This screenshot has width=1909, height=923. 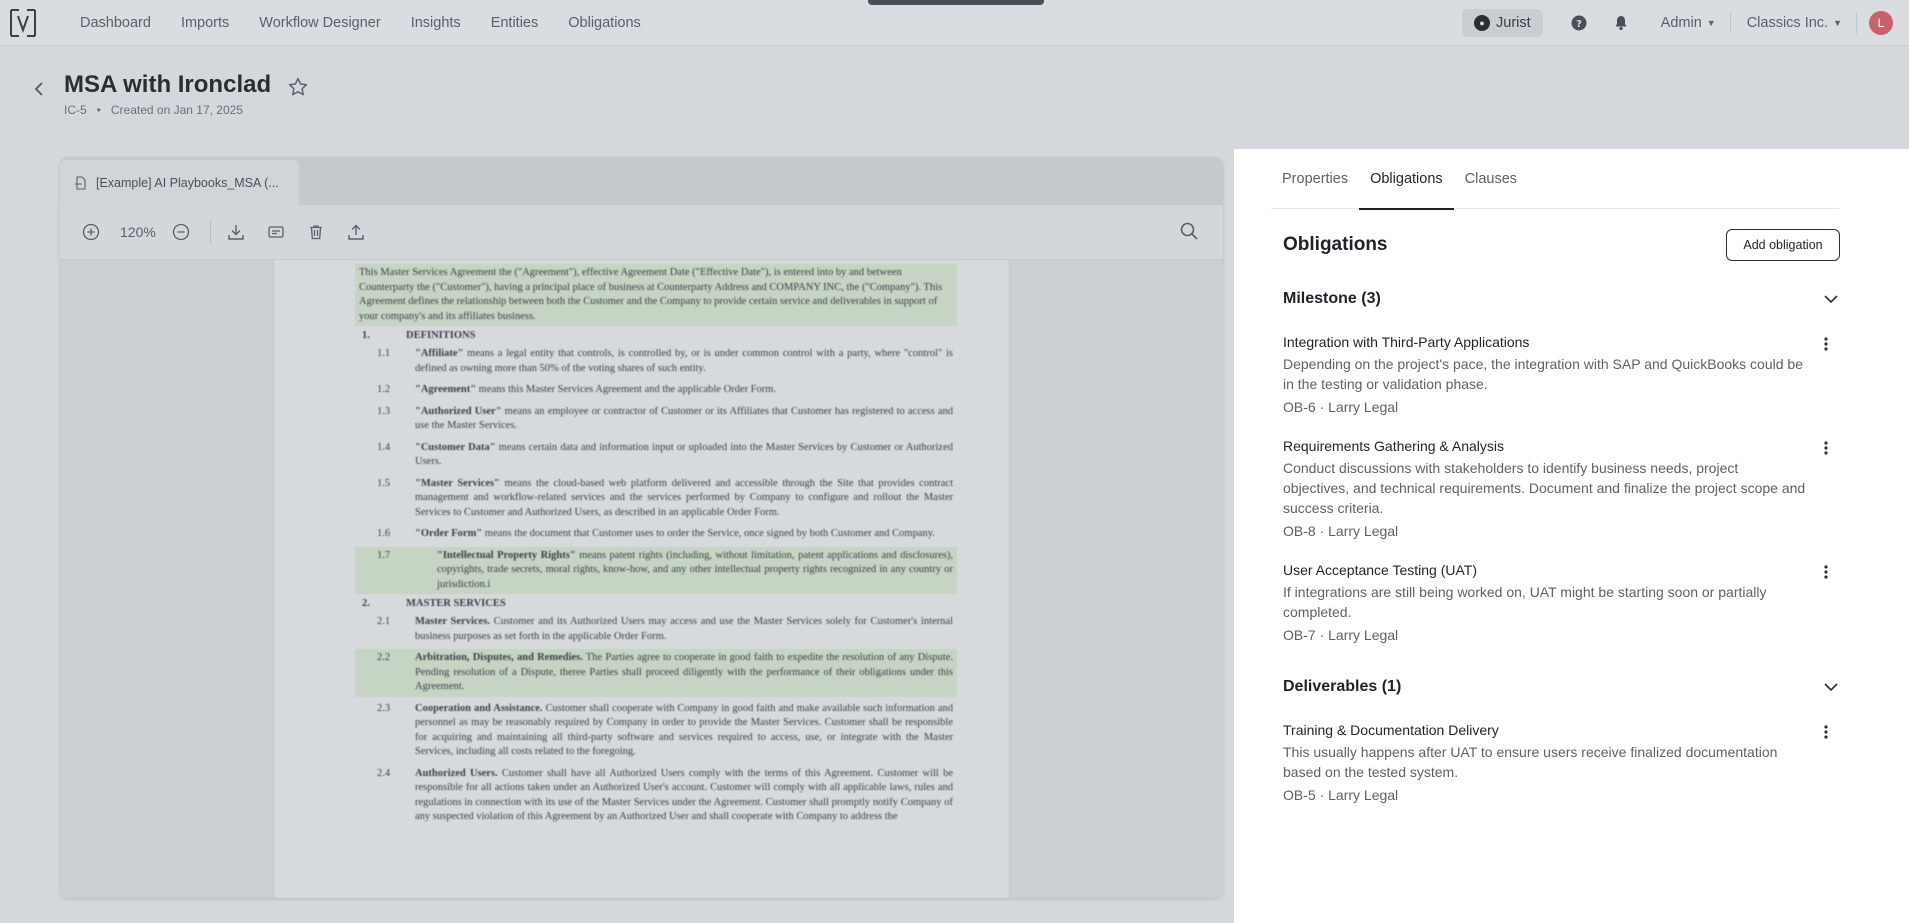 What do you see at coordinates (455, 447) in the screenshot?
I see `clause-term: "Customer Data"` at bounding box center [455, 447].